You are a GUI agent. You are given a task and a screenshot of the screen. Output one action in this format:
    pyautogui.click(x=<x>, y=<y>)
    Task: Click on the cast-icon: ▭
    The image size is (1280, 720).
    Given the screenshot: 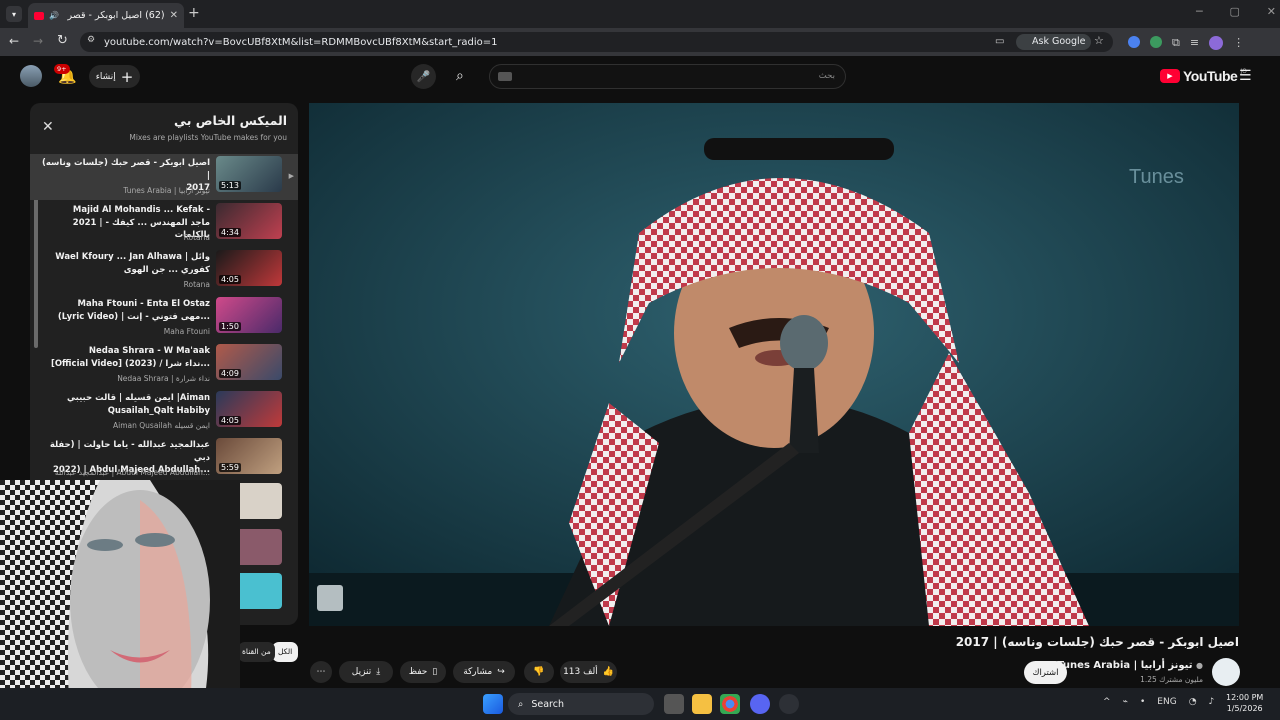 What is the action you would take?
    pyautogui.click(x=999, y=41)
    